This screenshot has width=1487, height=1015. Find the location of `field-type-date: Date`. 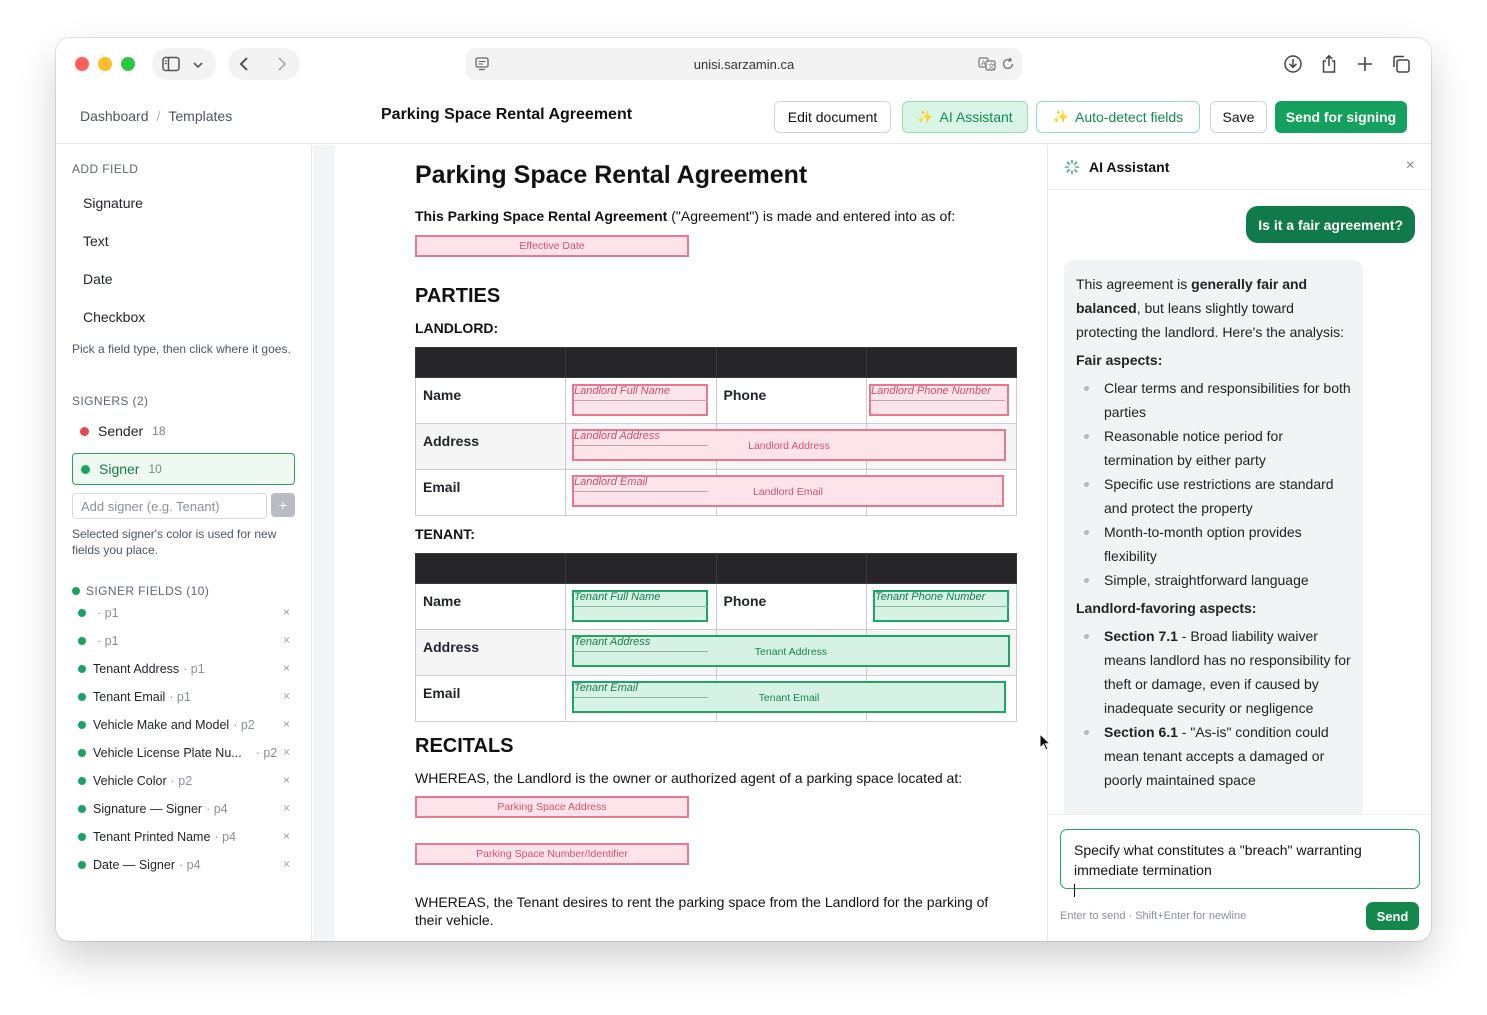

field-type-date: Date is located at coordinates (98, 279).